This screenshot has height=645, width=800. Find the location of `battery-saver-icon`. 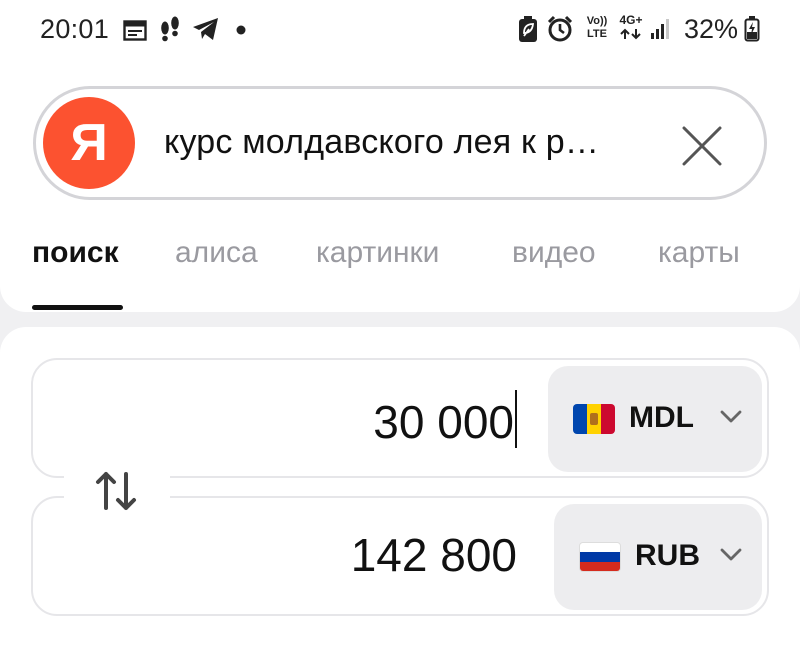

battery-saver-icon is located at coordinates (528, 29).